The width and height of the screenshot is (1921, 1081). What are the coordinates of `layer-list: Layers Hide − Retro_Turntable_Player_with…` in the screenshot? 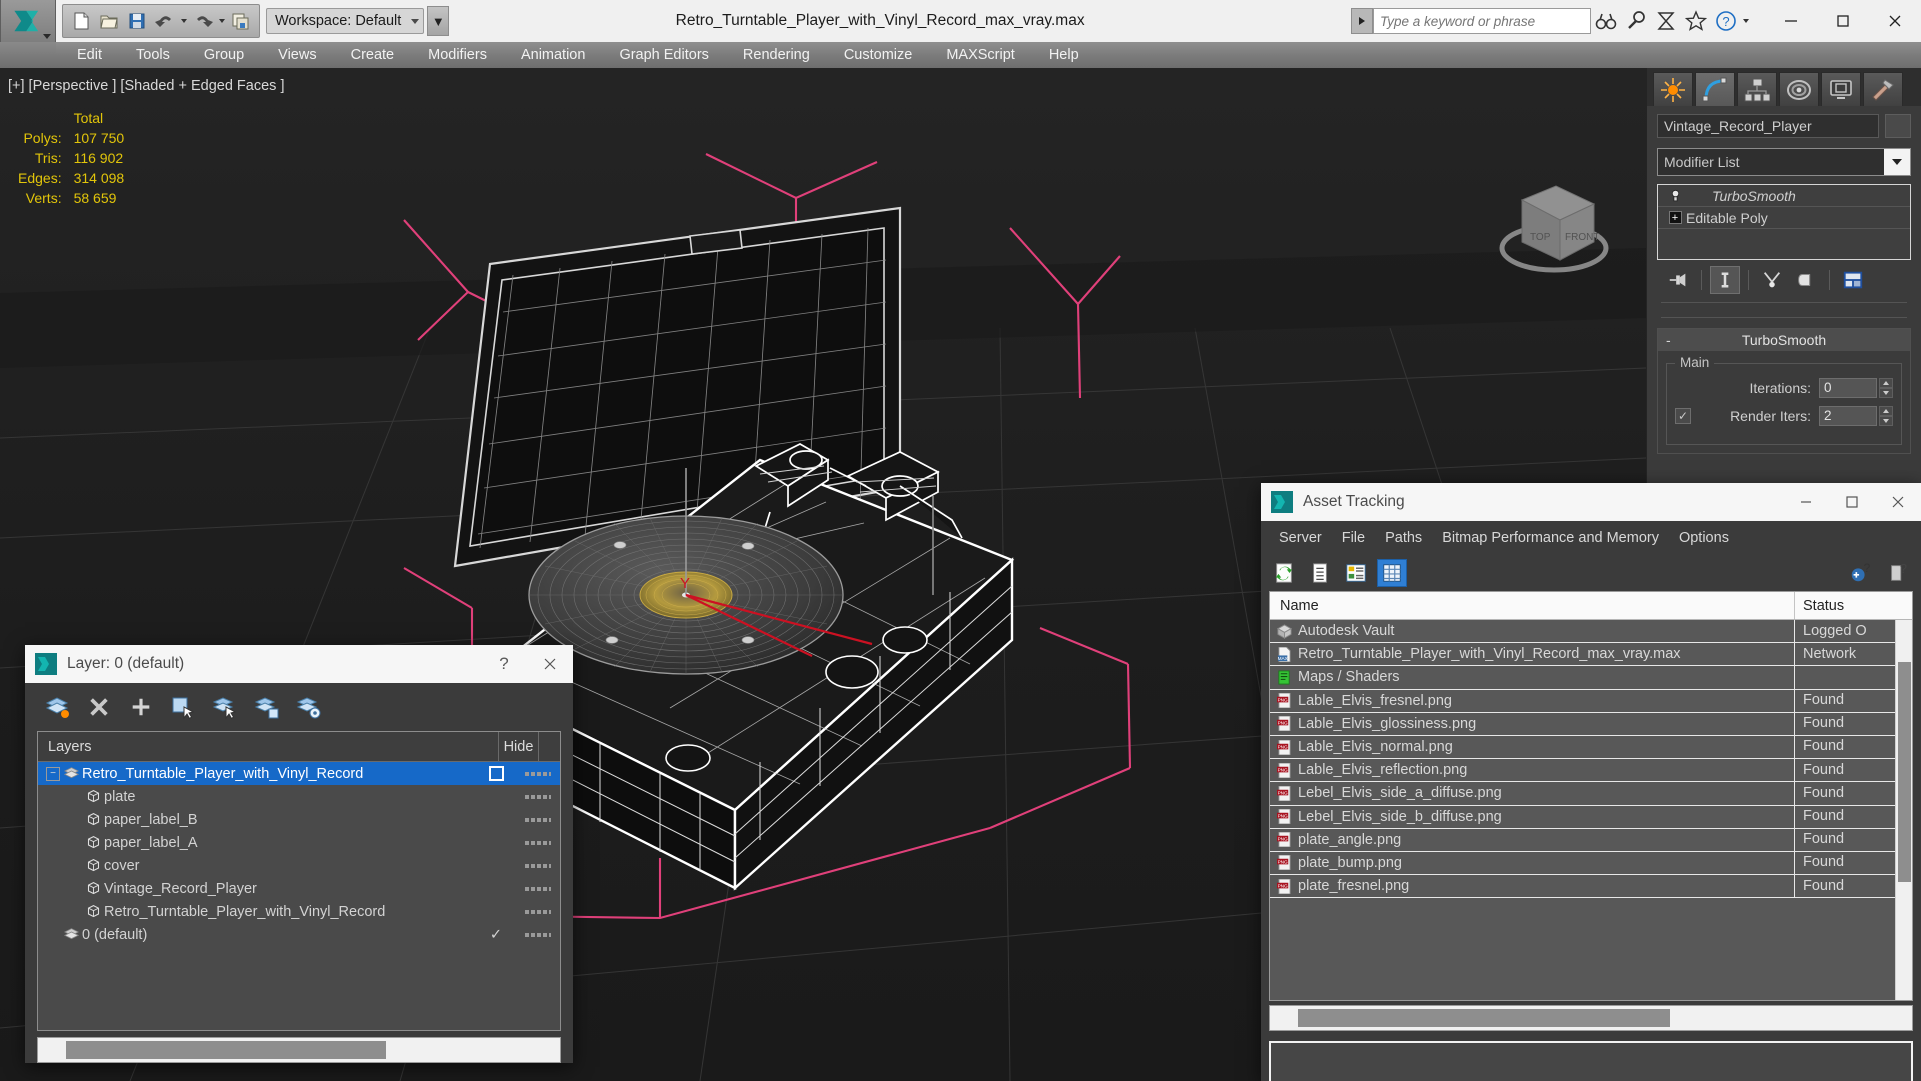 It's located at (299, 881).